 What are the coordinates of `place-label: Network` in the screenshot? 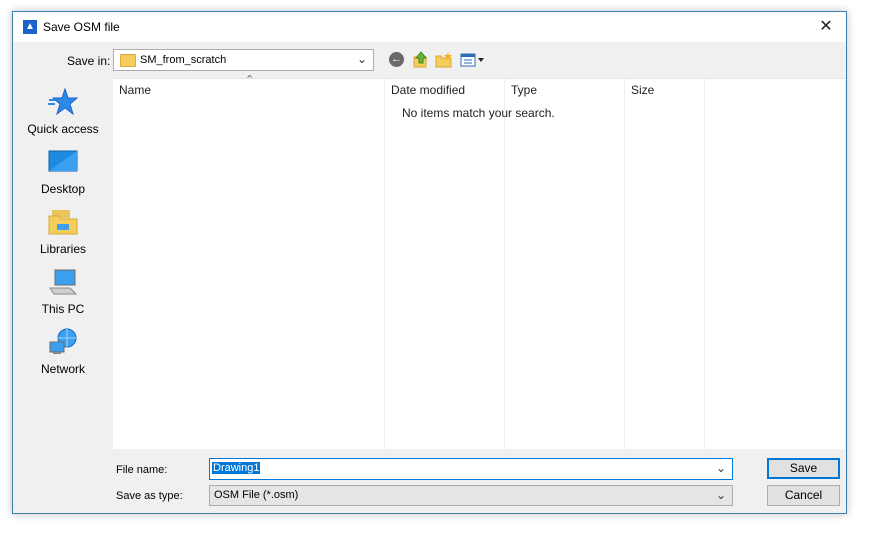 It's located at (62, 369).